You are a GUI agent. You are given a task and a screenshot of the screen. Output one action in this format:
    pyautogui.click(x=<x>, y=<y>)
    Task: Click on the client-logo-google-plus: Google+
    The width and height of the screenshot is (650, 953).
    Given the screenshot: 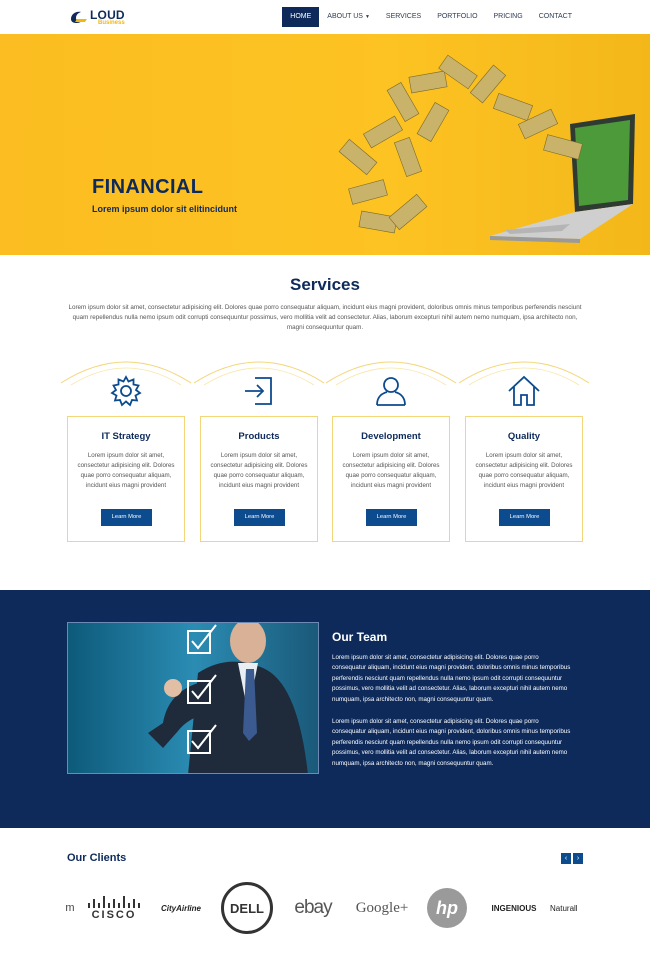 What is the action you would take?
    pyautogui.click(x=382, y=908)
    